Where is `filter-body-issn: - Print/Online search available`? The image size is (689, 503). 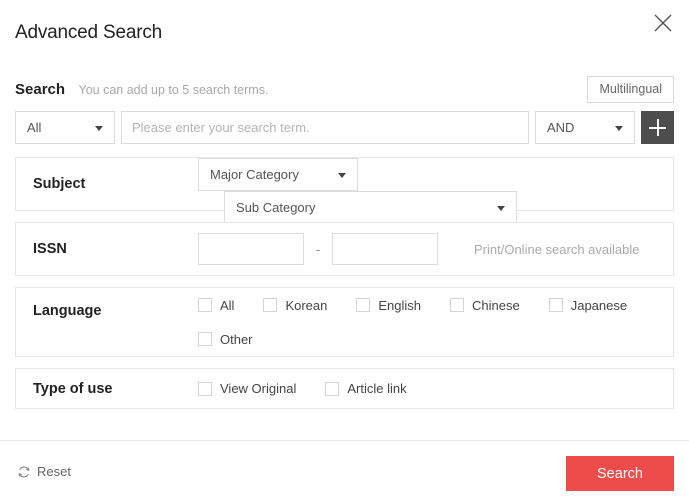 filter-body-issn: - Print/Online search available is located at coordinates (430, 249).